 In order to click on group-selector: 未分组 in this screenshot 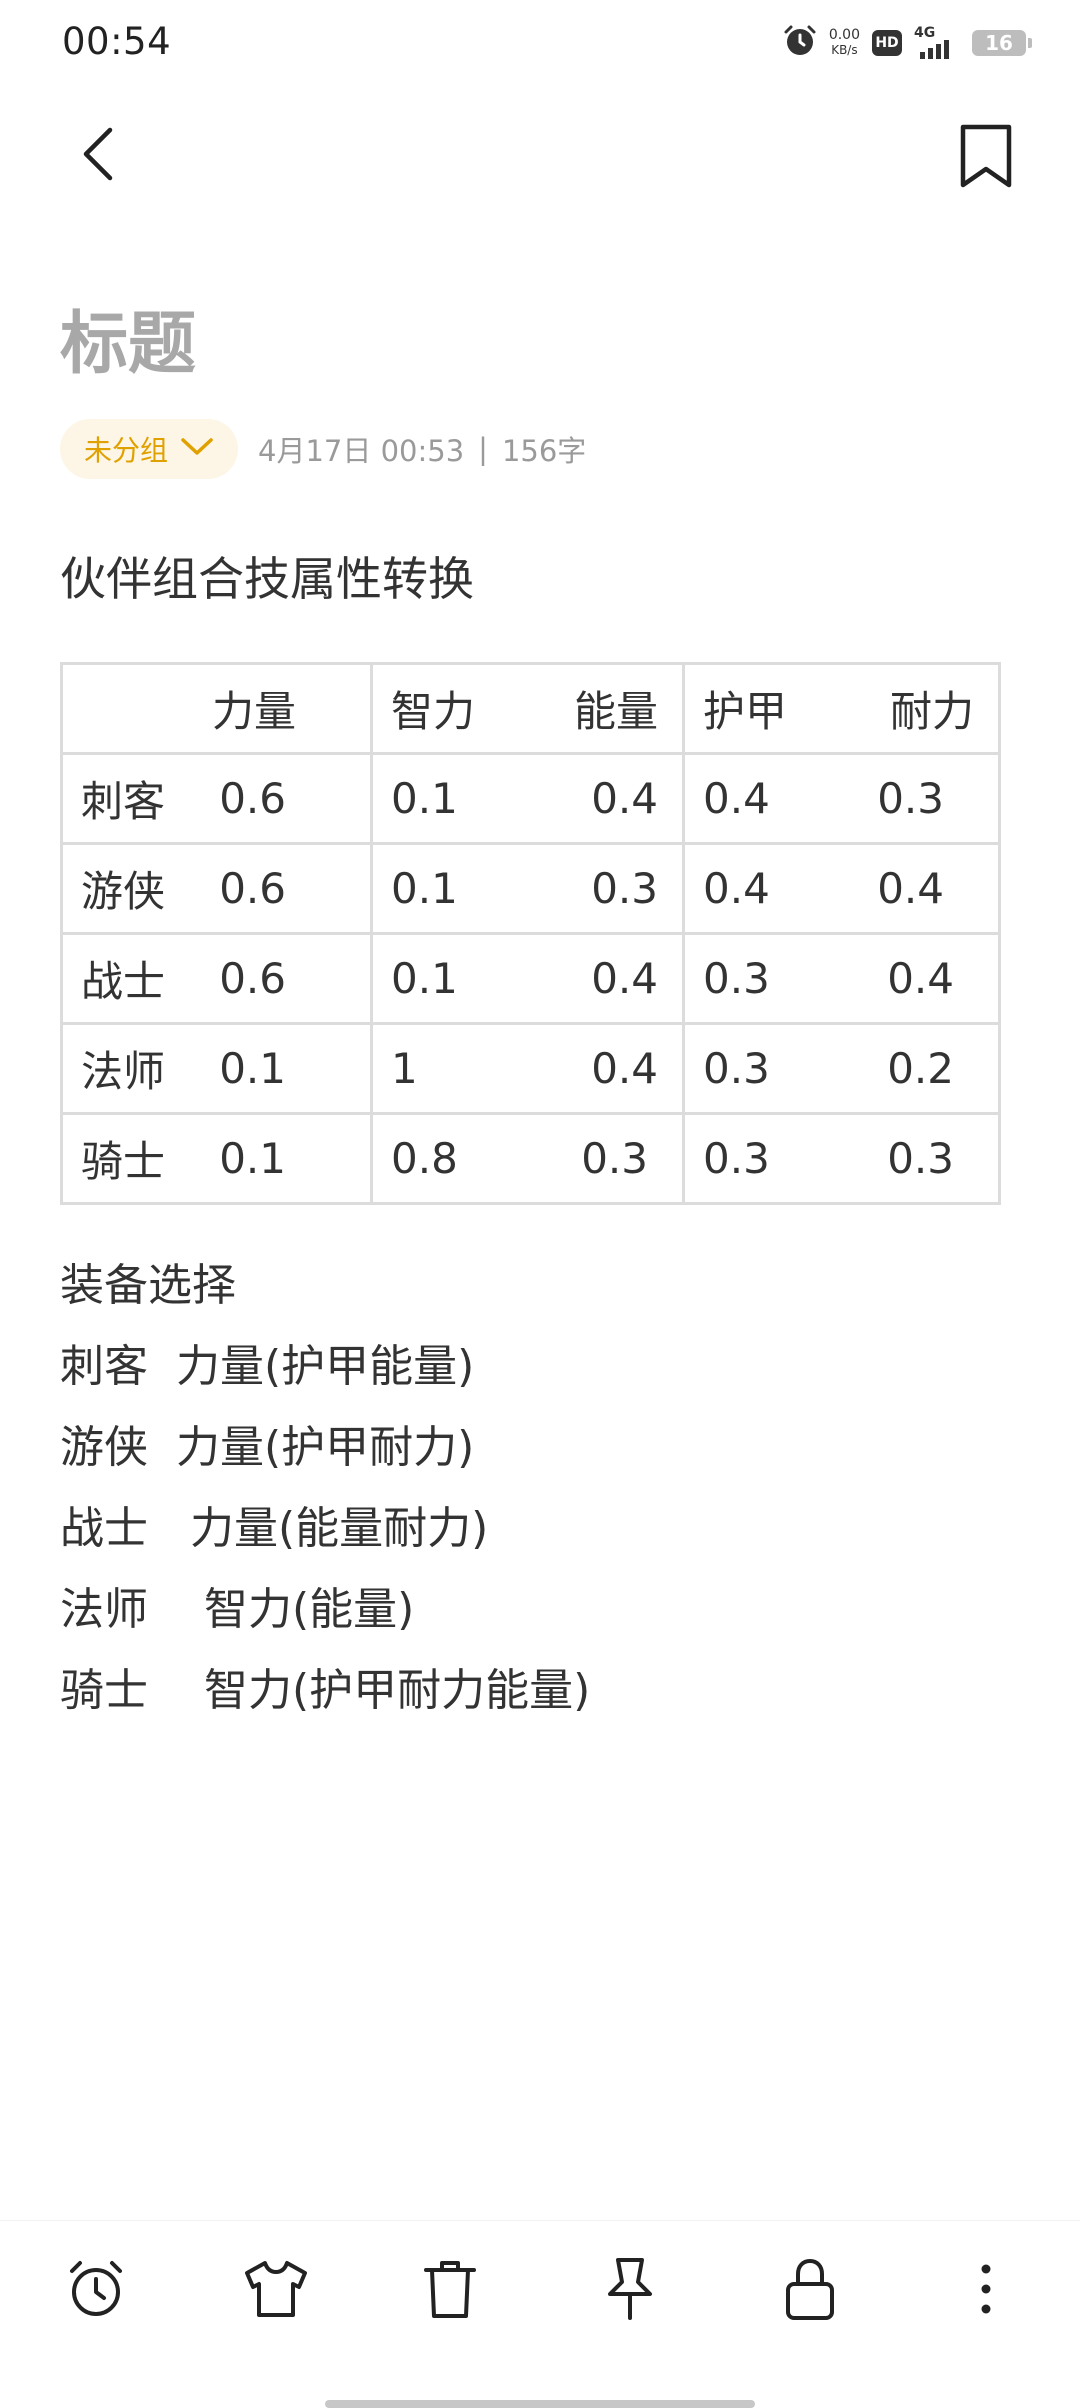, I will do `click(149, 449)`.